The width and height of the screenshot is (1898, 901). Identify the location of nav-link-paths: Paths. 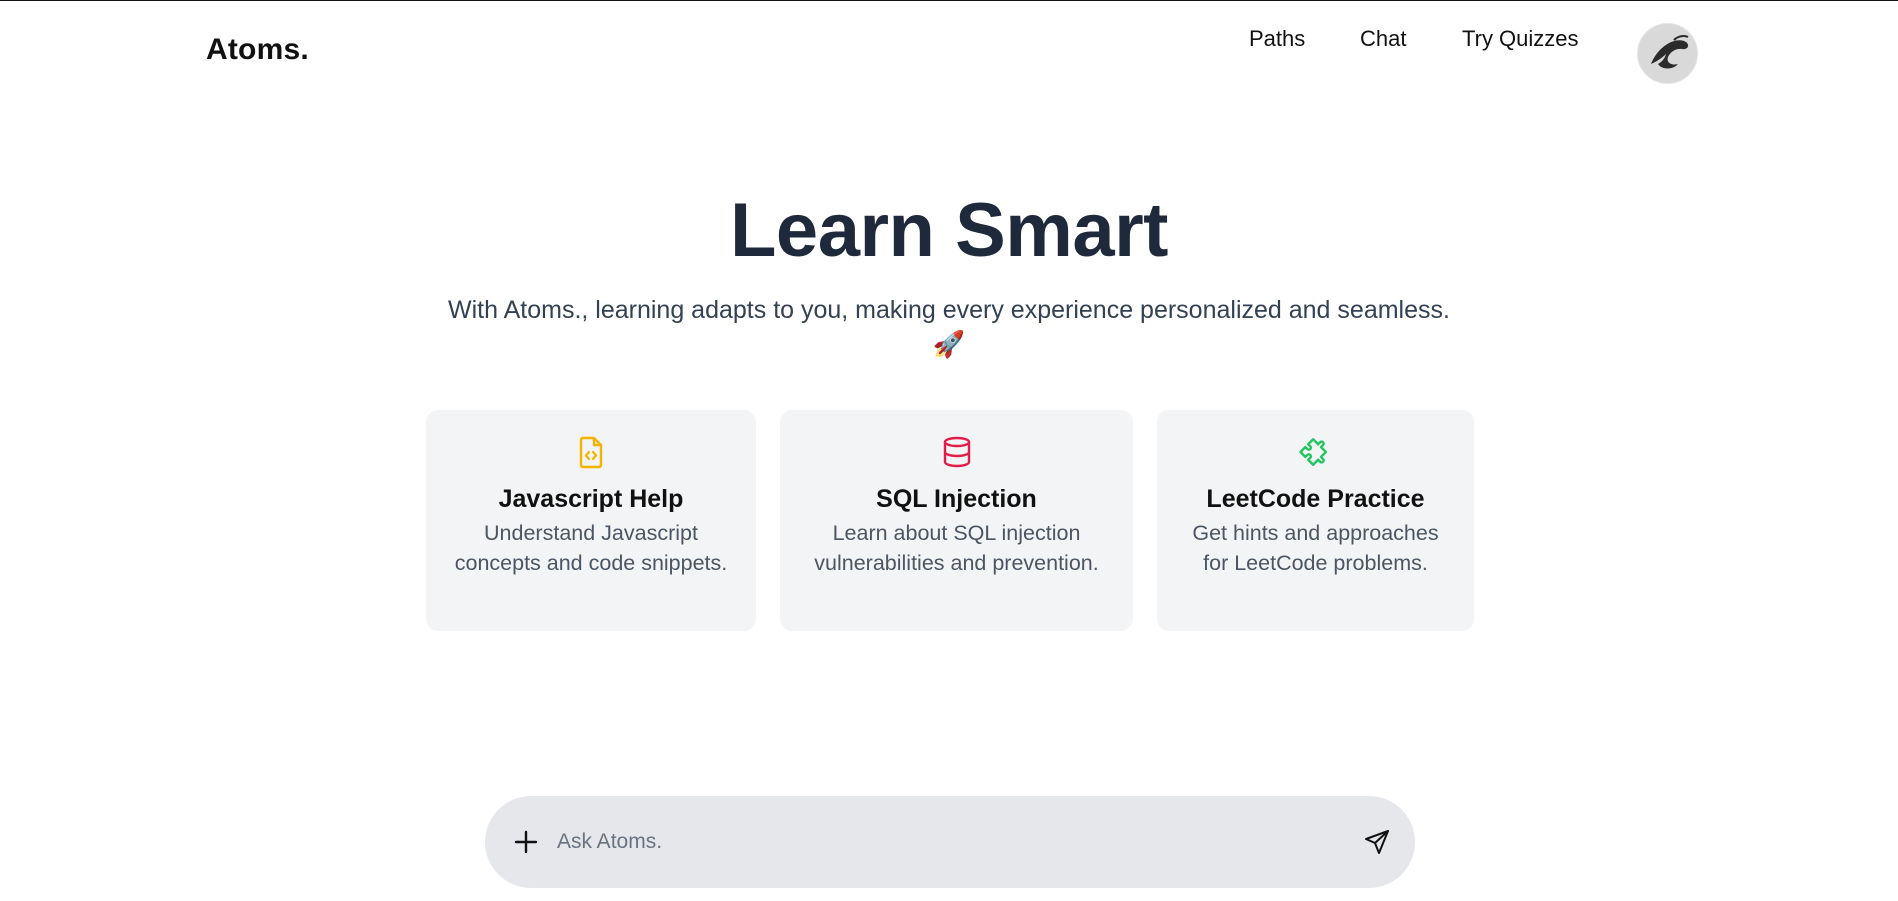
(1277, 39).